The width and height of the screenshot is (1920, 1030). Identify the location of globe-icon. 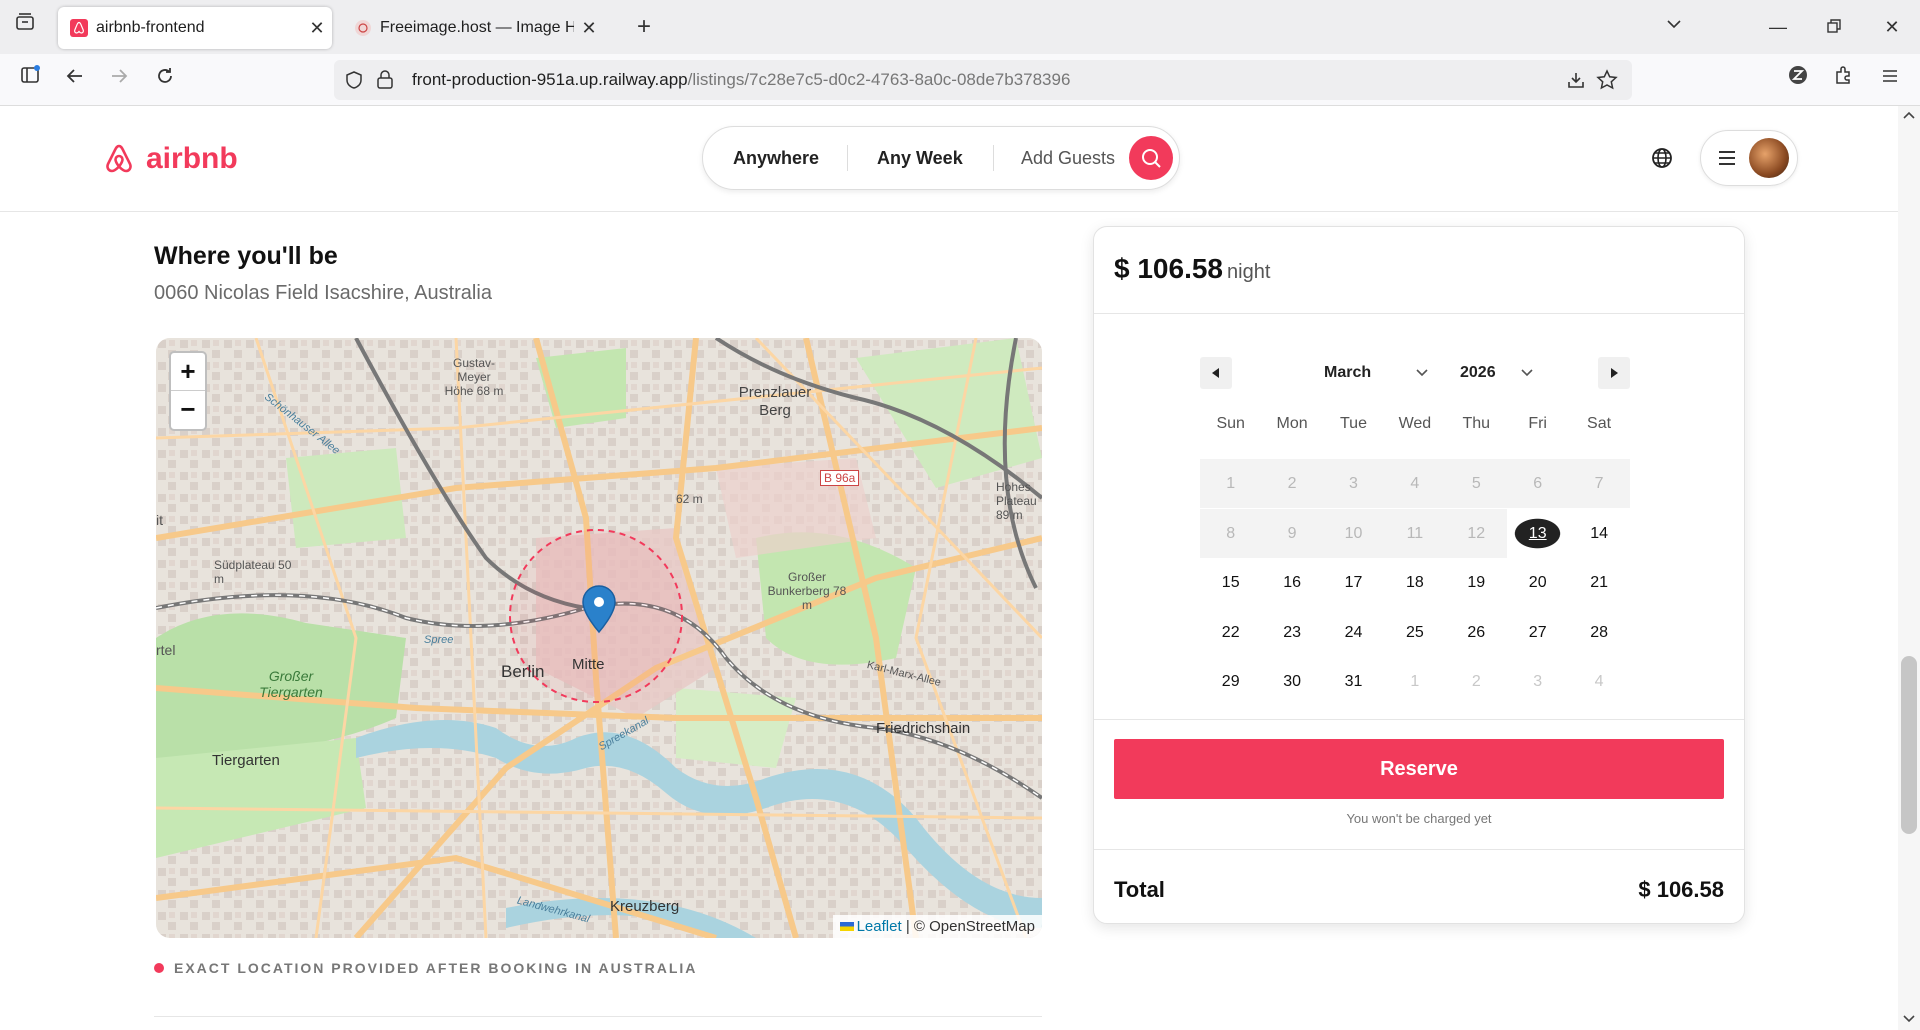
(1662, 158).